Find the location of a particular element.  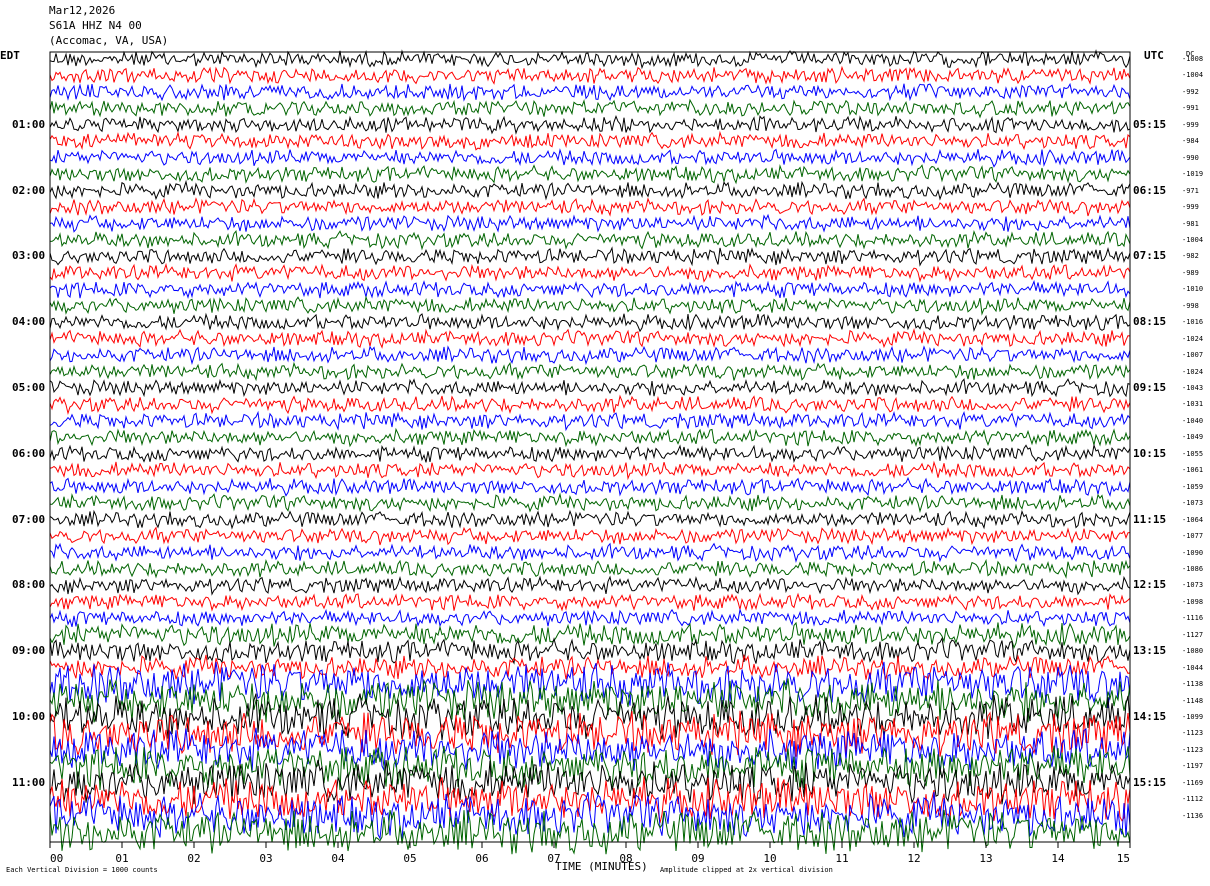

dc-offset-label: -1138 is located at coordinates (1193, 684).